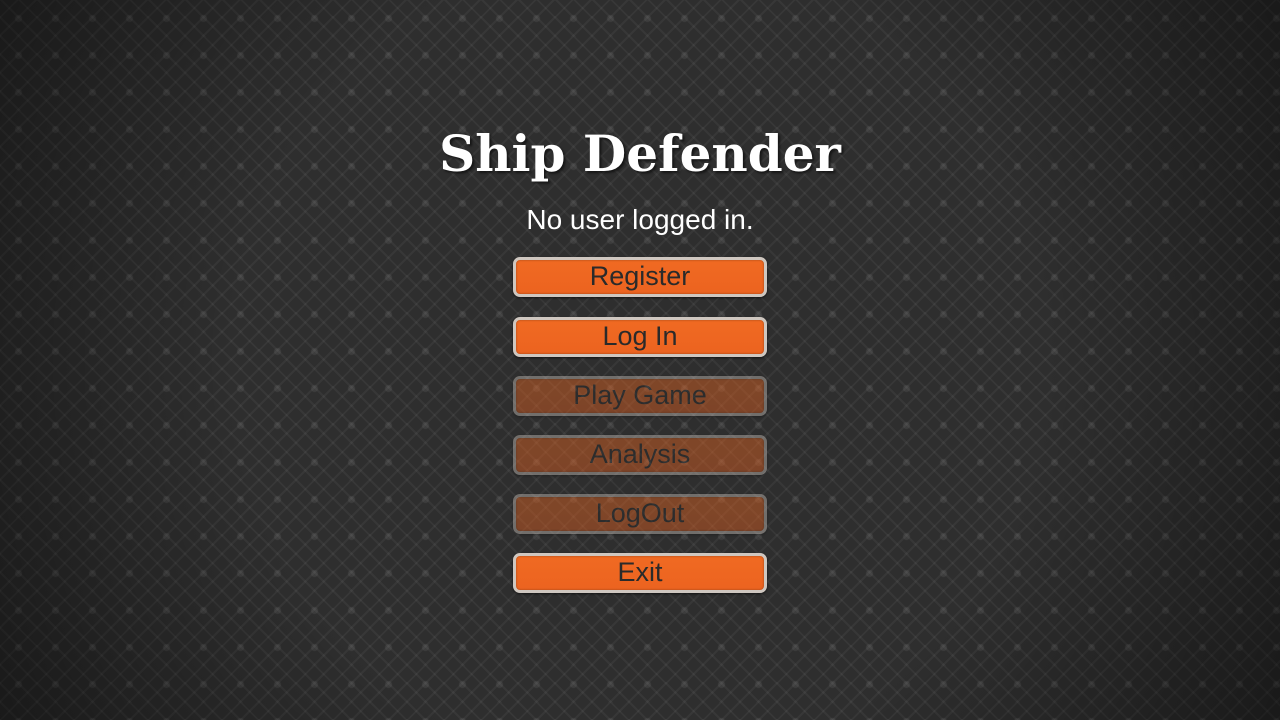 This screenshot has height=720, width=1280. Describe the element at coordinates (640, 219) in the screenshot. I see `login-status-text: No user logged in.` at that location.